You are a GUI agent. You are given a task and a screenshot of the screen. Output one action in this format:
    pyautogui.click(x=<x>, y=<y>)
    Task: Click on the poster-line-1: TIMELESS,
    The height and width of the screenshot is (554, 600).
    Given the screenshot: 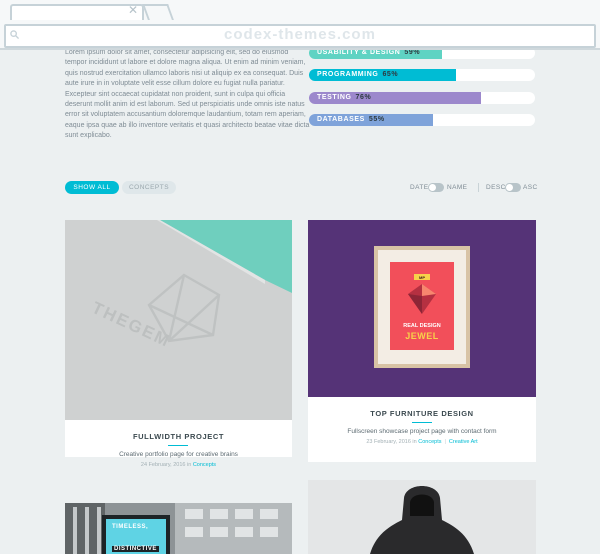 What is the action you would take?
    pyautogui.click(x=130, y=527)
    